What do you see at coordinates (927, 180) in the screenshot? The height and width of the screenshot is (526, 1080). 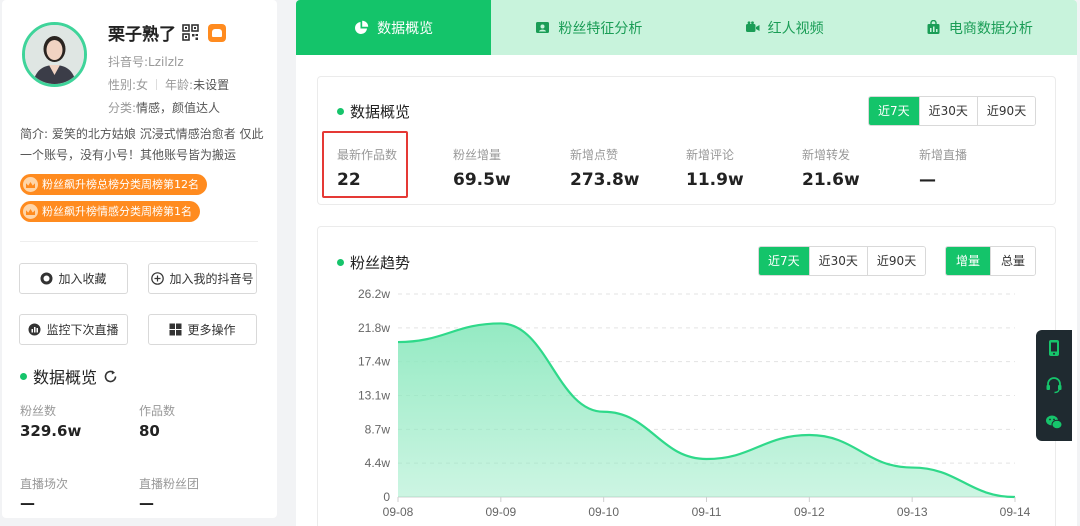 I see `stat-value: —` at bounding box center [927, 180].